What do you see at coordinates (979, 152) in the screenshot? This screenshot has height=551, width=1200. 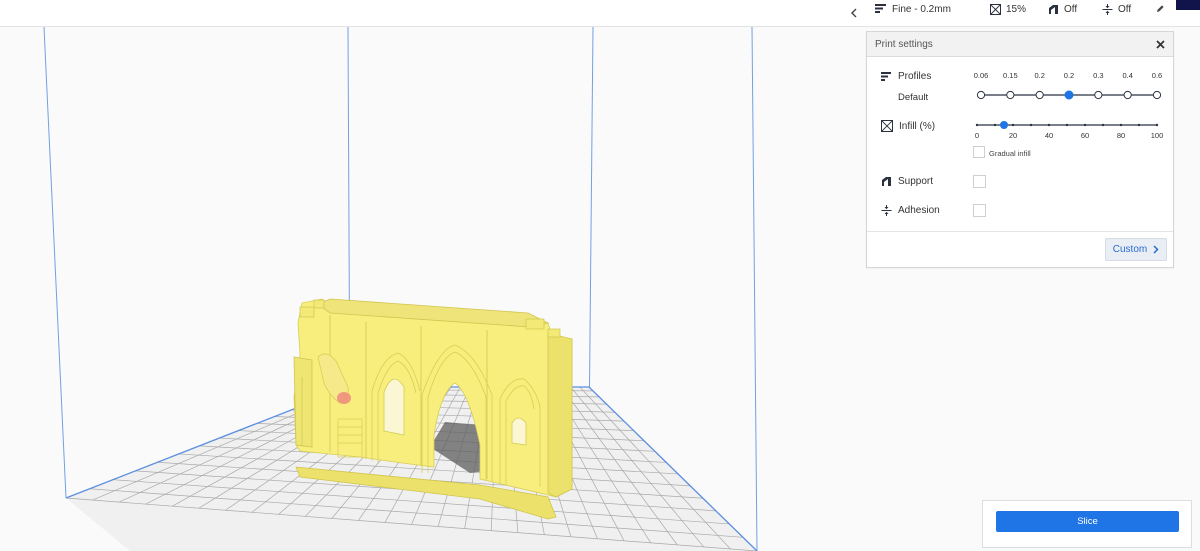 I see `gradual-infill-checkbox` at bounding box center [979, 152].